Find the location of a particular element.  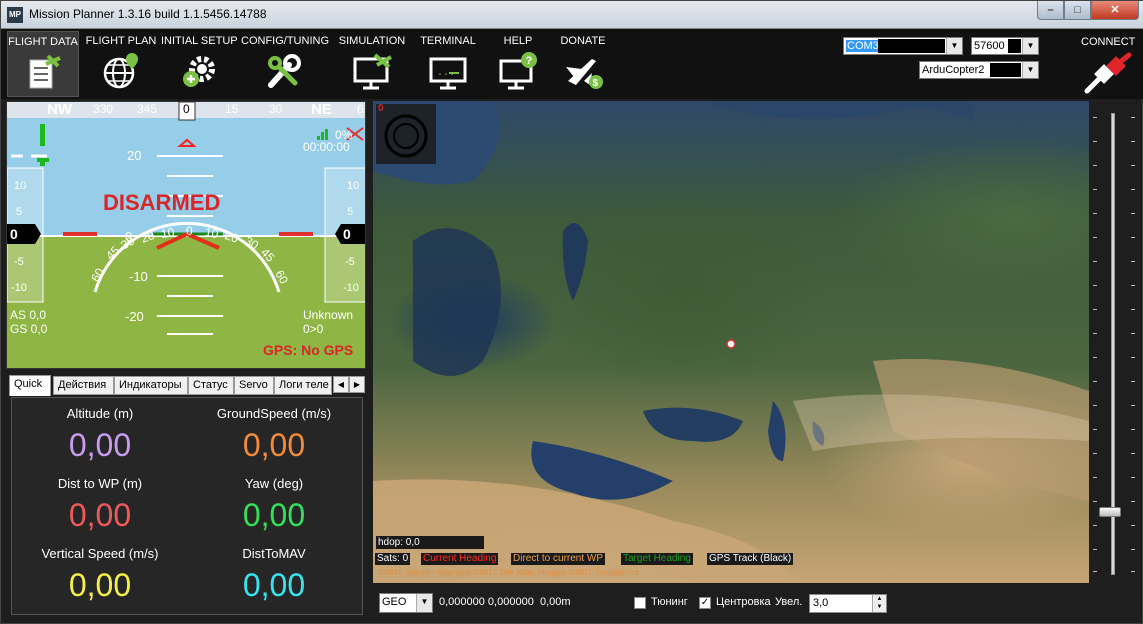

config-wrench-icon is located at coordinates (284, 71).